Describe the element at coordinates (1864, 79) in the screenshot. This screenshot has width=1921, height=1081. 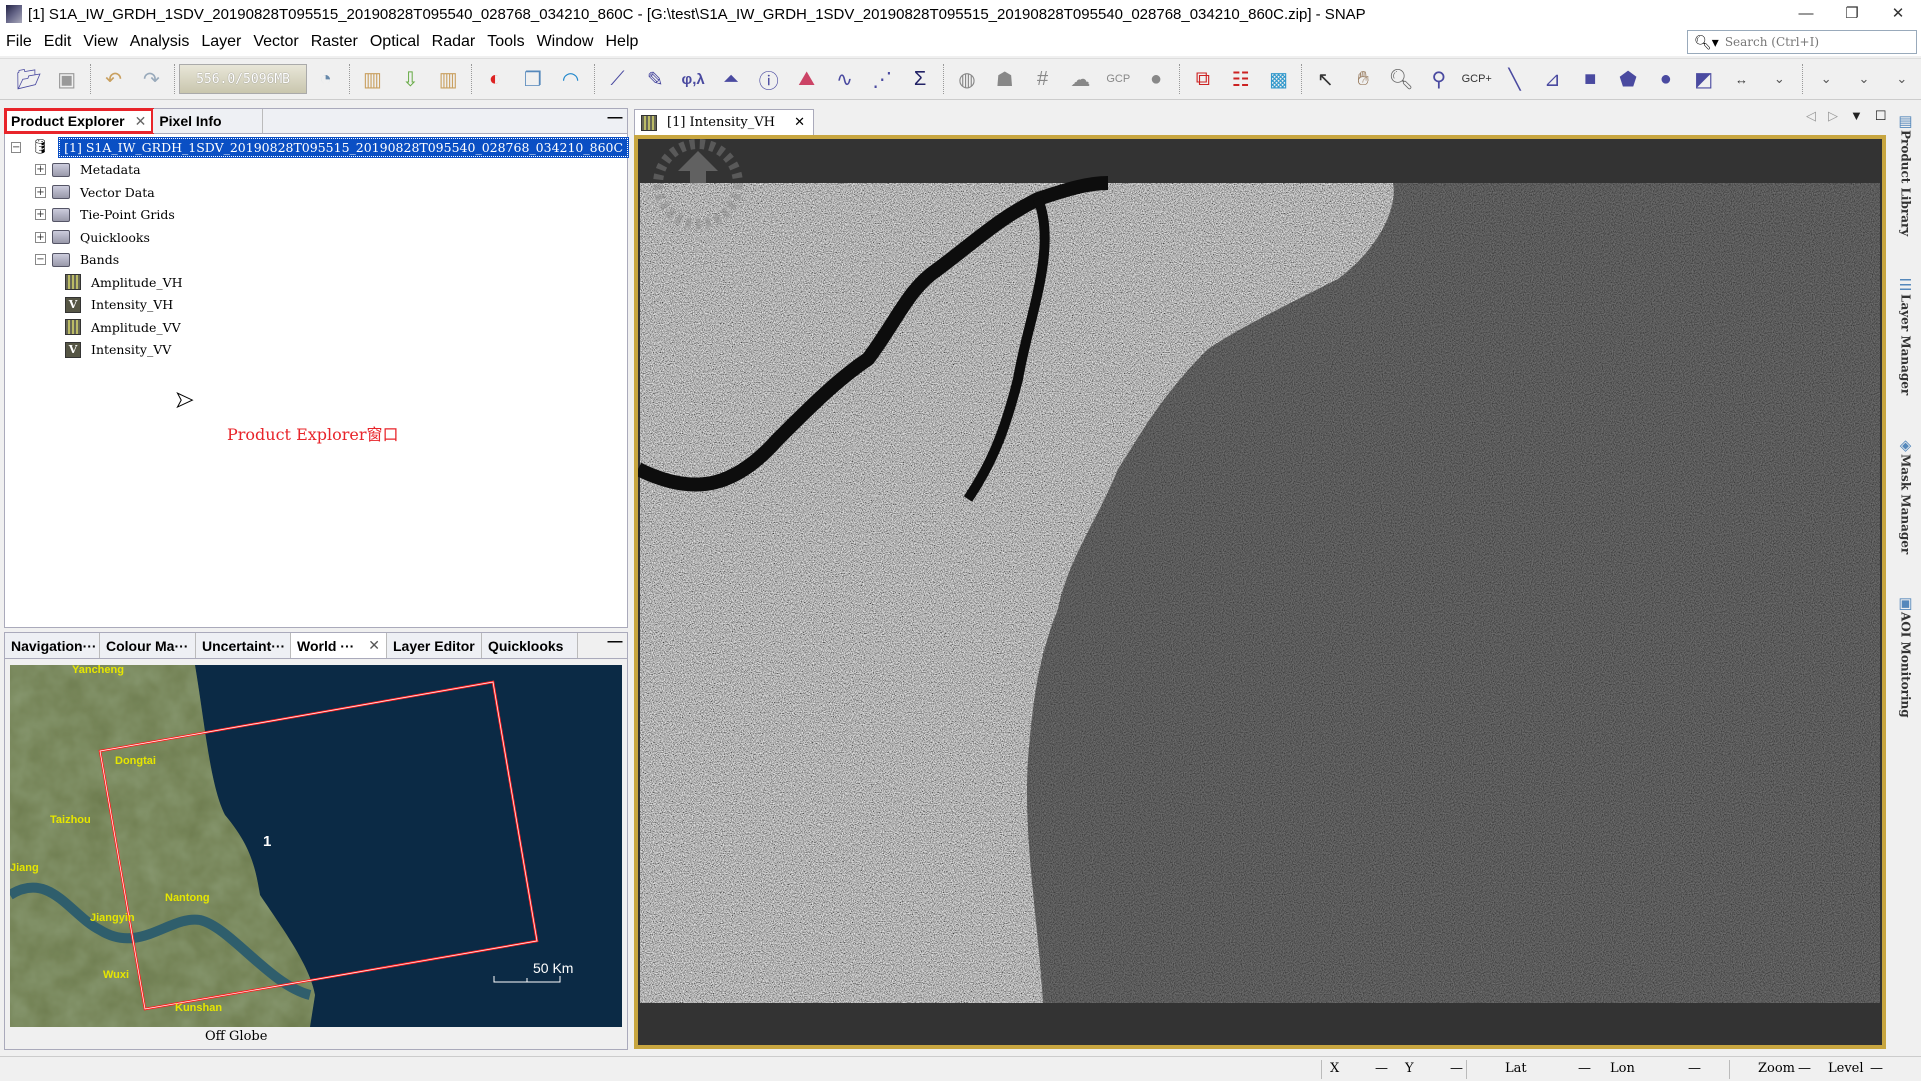
I see `more-toolbar-2-icon: ⌄` at that location.